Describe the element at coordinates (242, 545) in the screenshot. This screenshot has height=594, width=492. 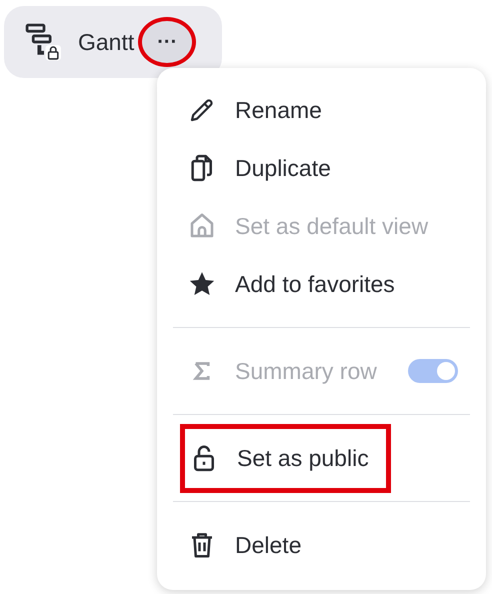
I see `menu-item: Delete` at that location.